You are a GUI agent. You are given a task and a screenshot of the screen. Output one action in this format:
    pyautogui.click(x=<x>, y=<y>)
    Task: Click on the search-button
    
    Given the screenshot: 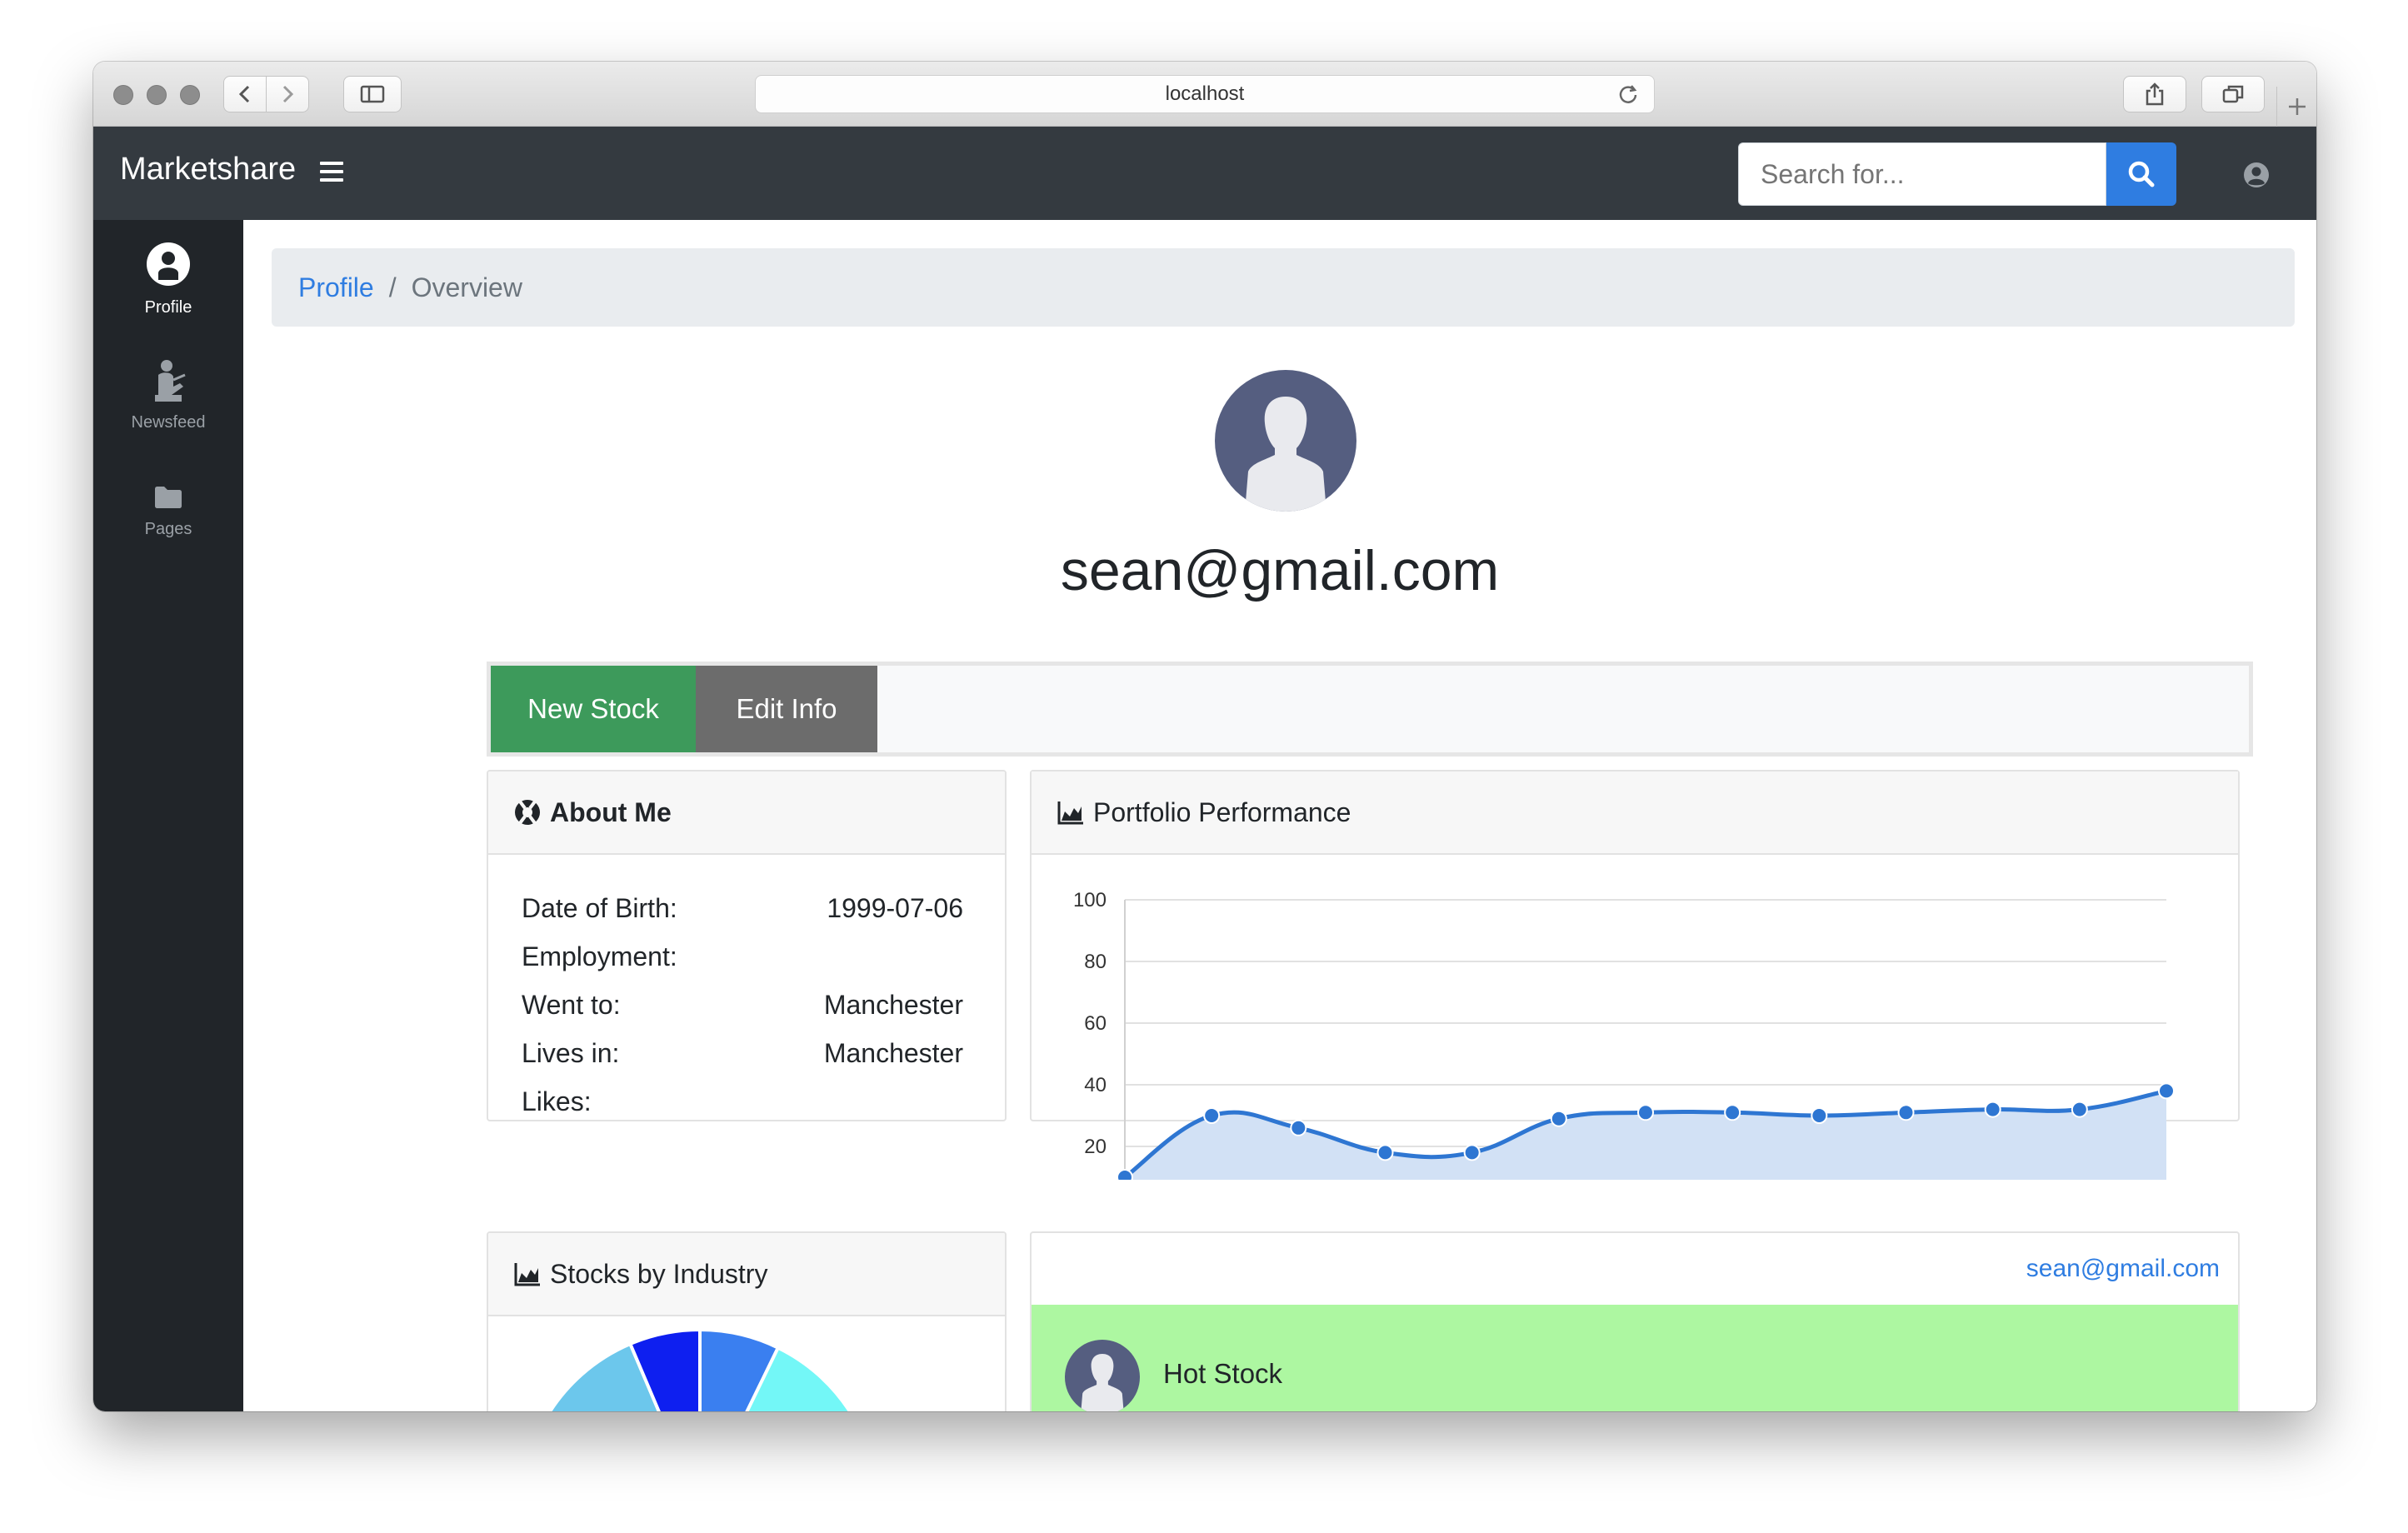 What is the action you would take?
    pyautogui.click(x=2141, y=174)
    